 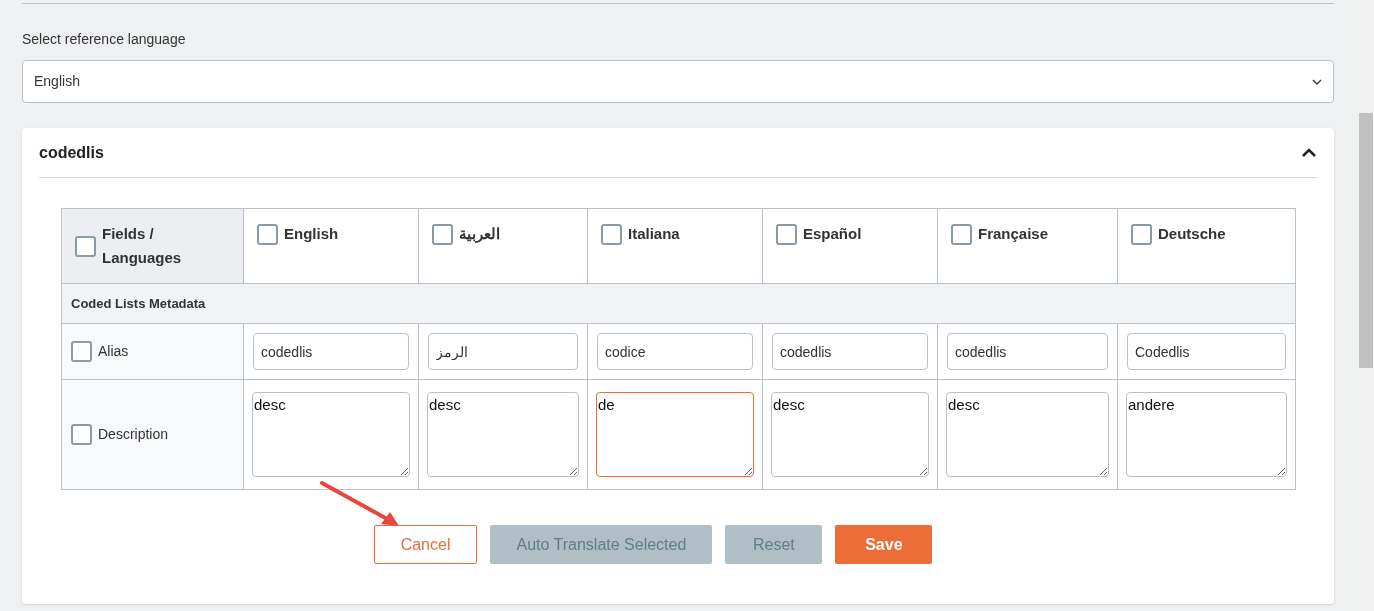 What do you see at coordinates (1317, 81) in the screenshot?
I see `chevron-down-icon` at bounding box center [1317, 81].